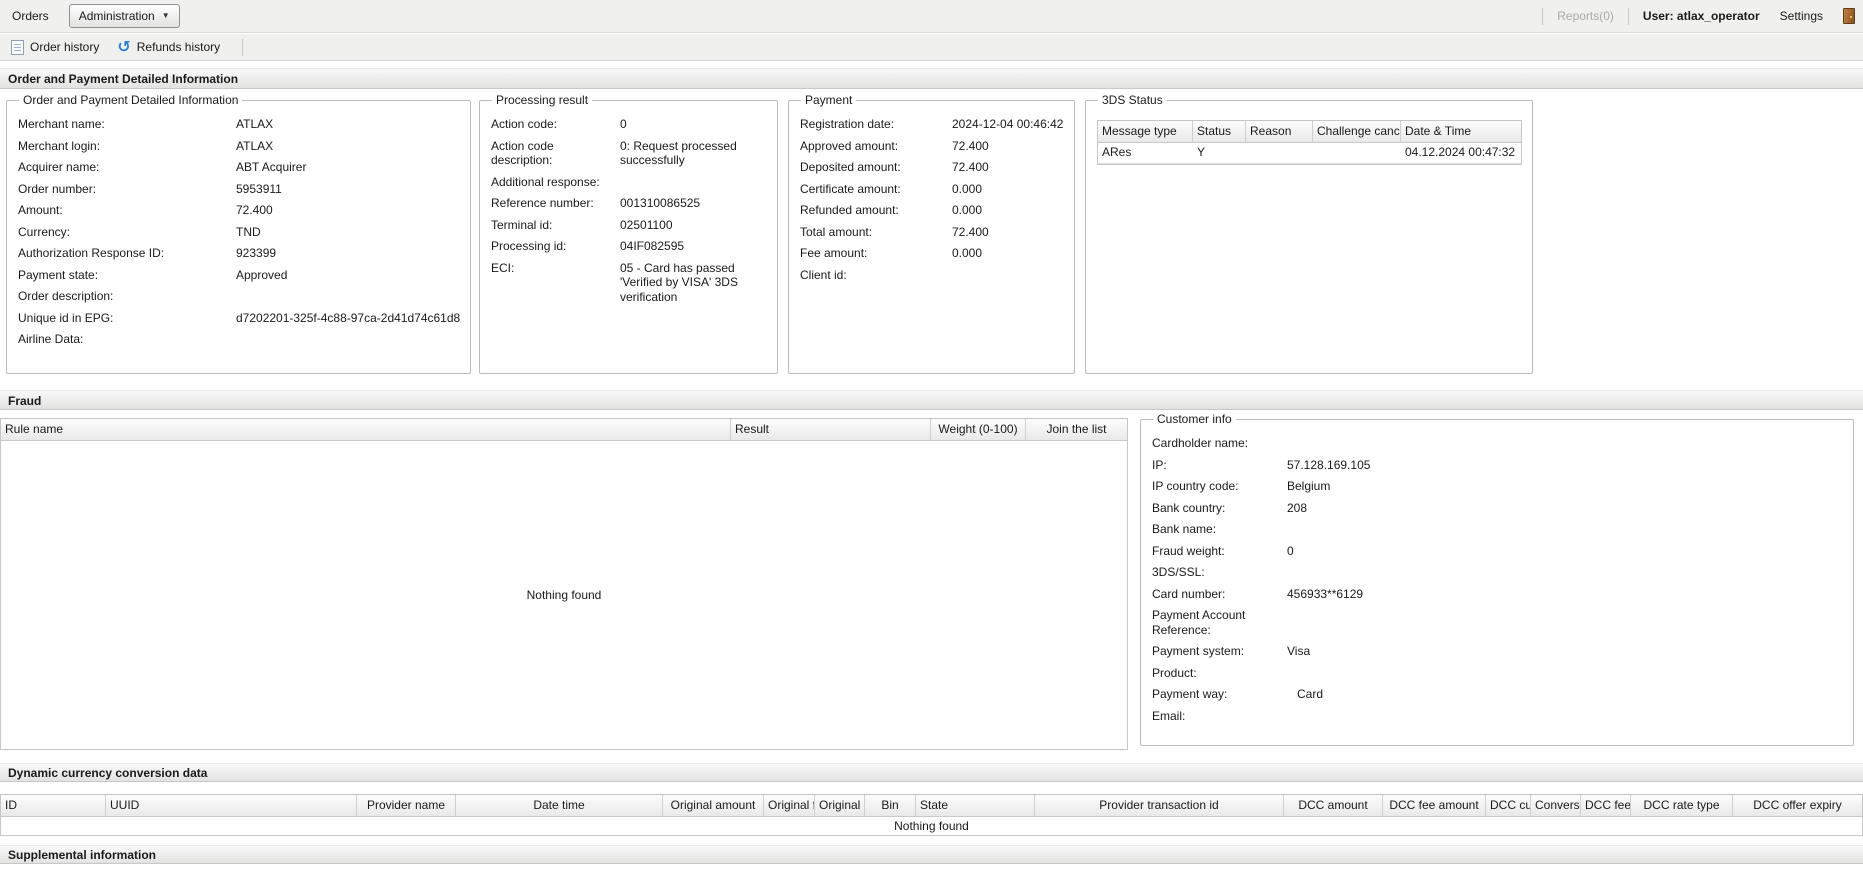 This screenshot has width=1863, height=871. I want to click on field-row: Payment way: Card, so click(1497, 694).